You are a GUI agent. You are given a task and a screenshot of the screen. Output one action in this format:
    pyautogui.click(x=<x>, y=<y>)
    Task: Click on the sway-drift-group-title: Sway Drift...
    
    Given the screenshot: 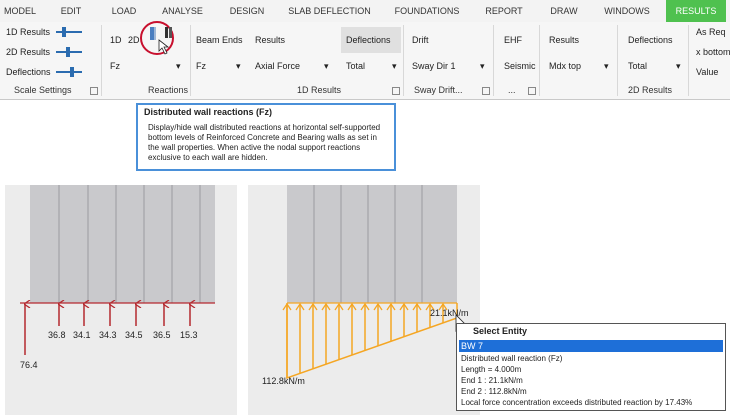 What is the action you would take?
    pyautogui.click(x=438, y=90)
    